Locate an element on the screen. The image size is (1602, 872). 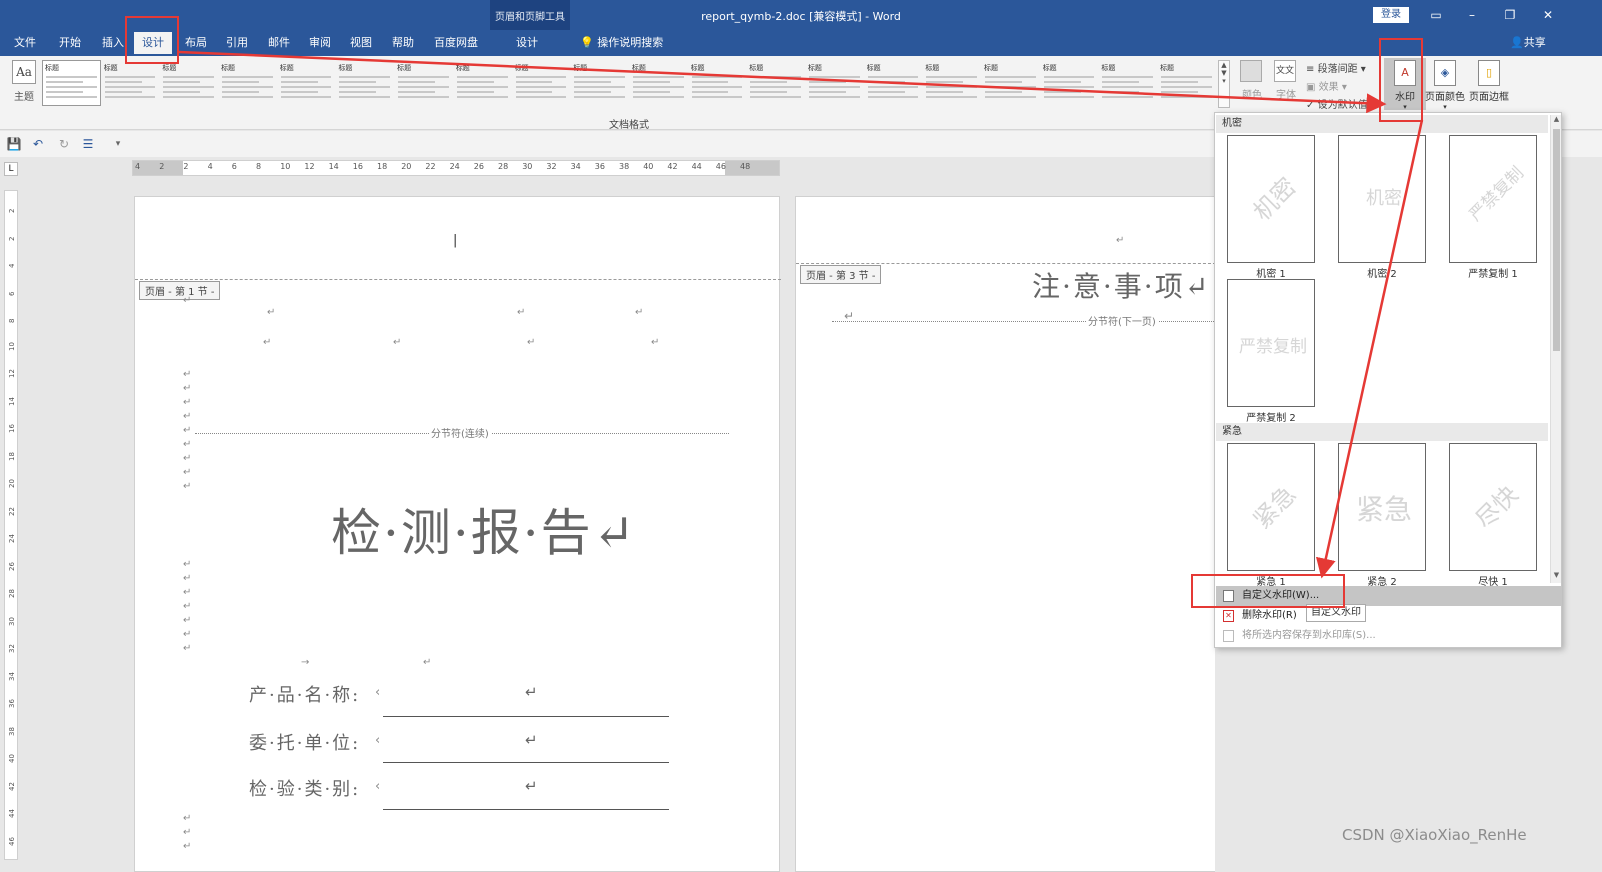
chevron-down-icon: ▾ is located at coordinates (1445, 107).